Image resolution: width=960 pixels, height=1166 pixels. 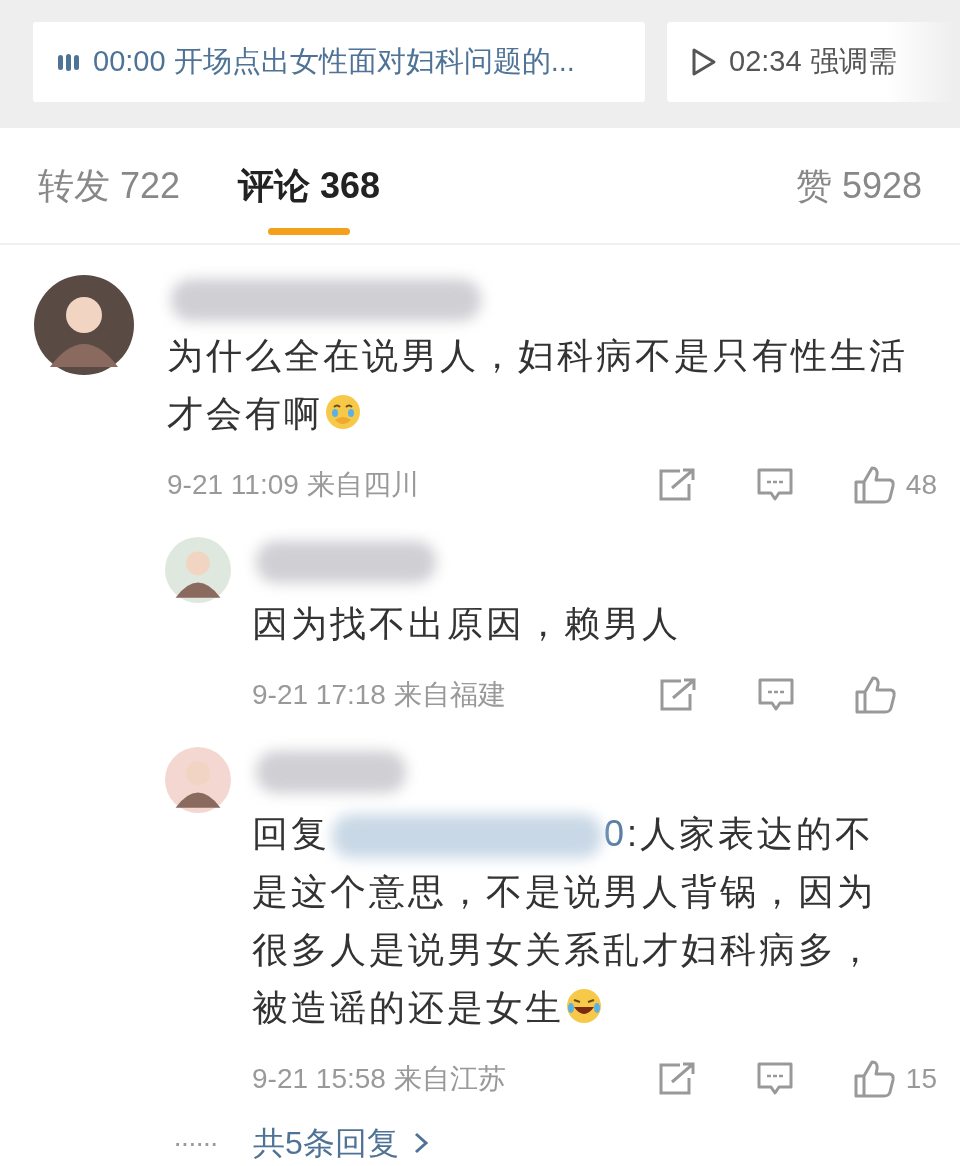 I want to click on comment-text: 为什么全在说男人，妇科病不是只有性生活才会有啊, so click(x=538, y=385).